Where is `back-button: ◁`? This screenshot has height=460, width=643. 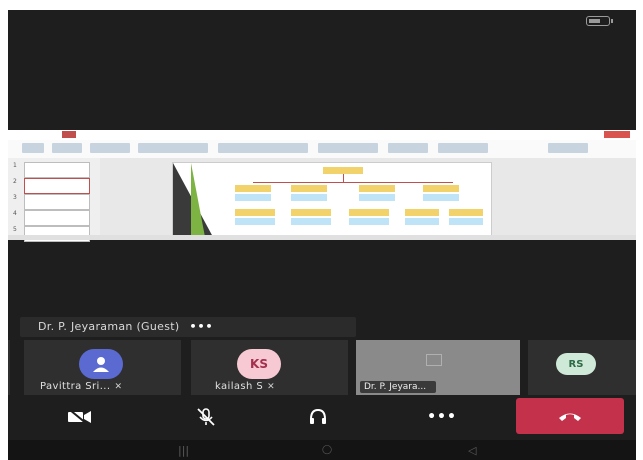
back-button: ◁ is located at coordinates (472, 450).